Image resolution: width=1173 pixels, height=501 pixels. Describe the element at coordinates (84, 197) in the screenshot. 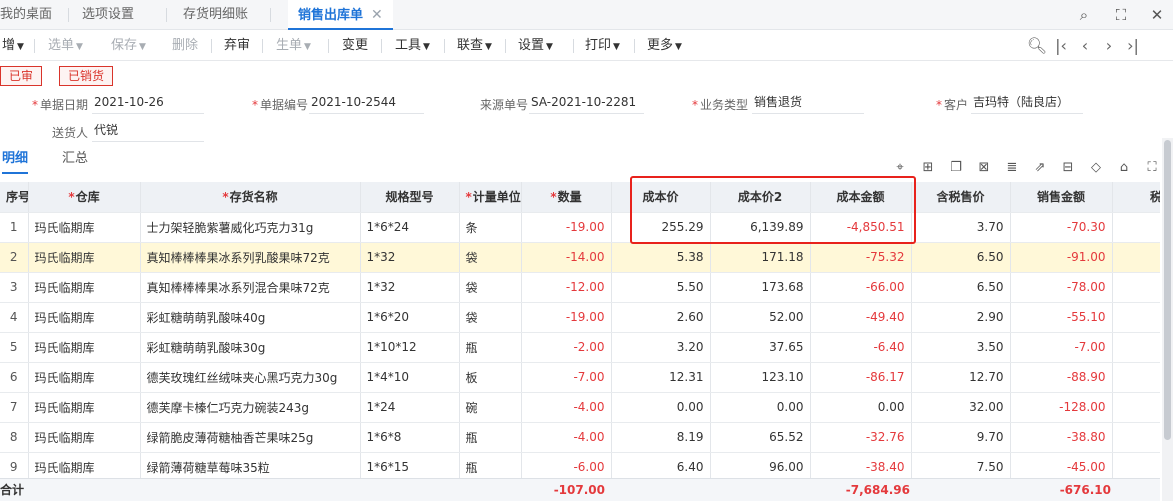

I see `col-header-warehouse: *仓库` at that location.